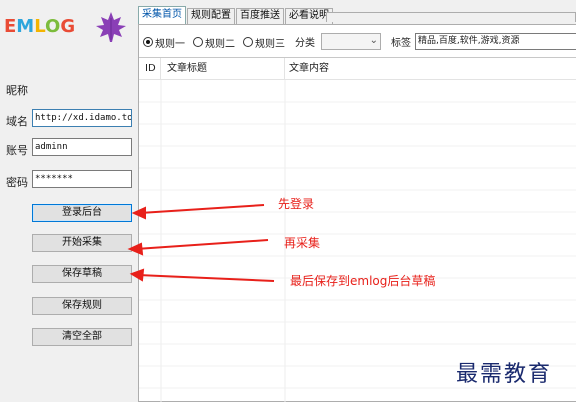 This screenshot has height=402, width=576. I want to click on logo-text: EMLOG, so click(39, 26).